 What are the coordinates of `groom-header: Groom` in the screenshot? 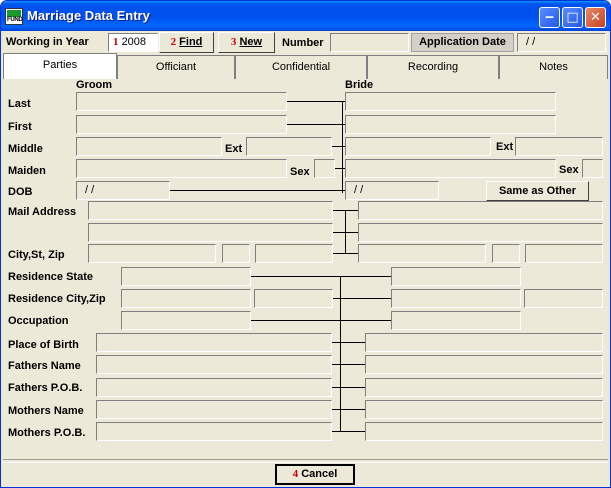 It's located at (94, 85).